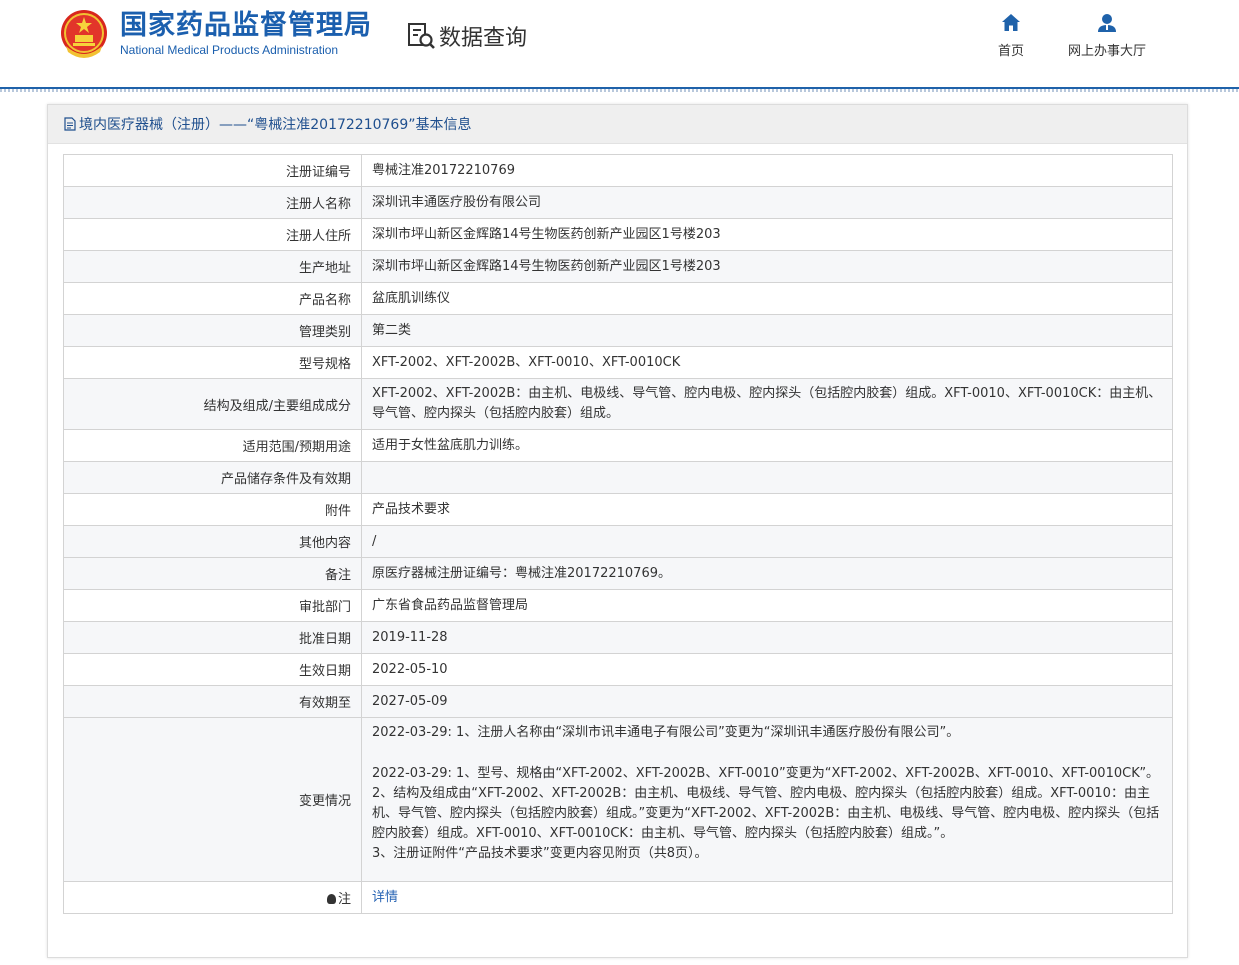 The width and height of the screenshot is (1239, 965). Describe the element at coordinates (767, 897) in the screenshot. I see `field-value: 详情` at that location.